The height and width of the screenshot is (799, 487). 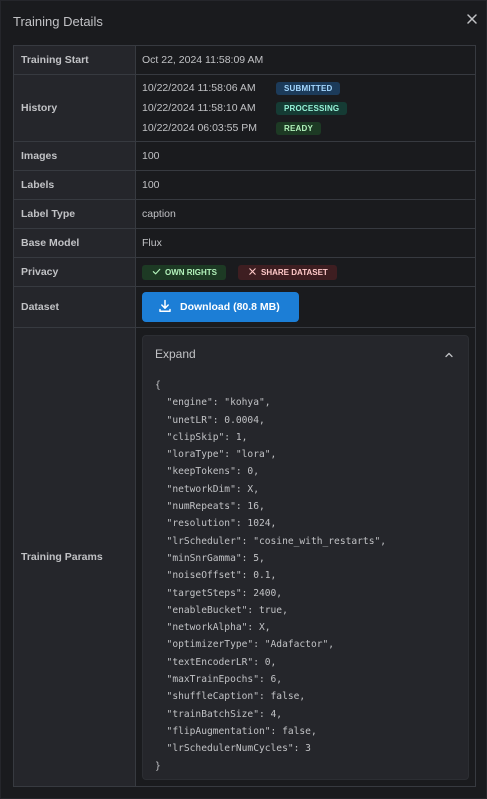 What do you see at coordinates (312, 108) in the screenshot?
I see `status-badge-processing: PROCESSING` at bounding box center [312, 108].